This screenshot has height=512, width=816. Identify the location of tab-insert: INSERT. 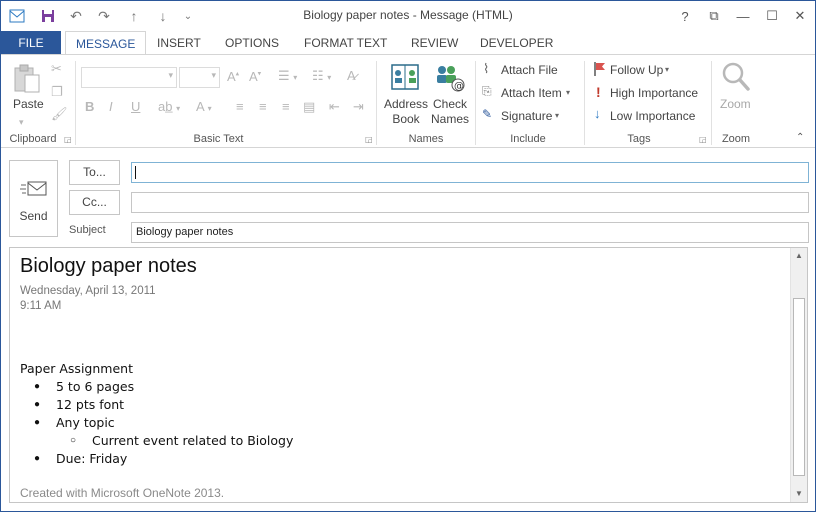
(179, 43).